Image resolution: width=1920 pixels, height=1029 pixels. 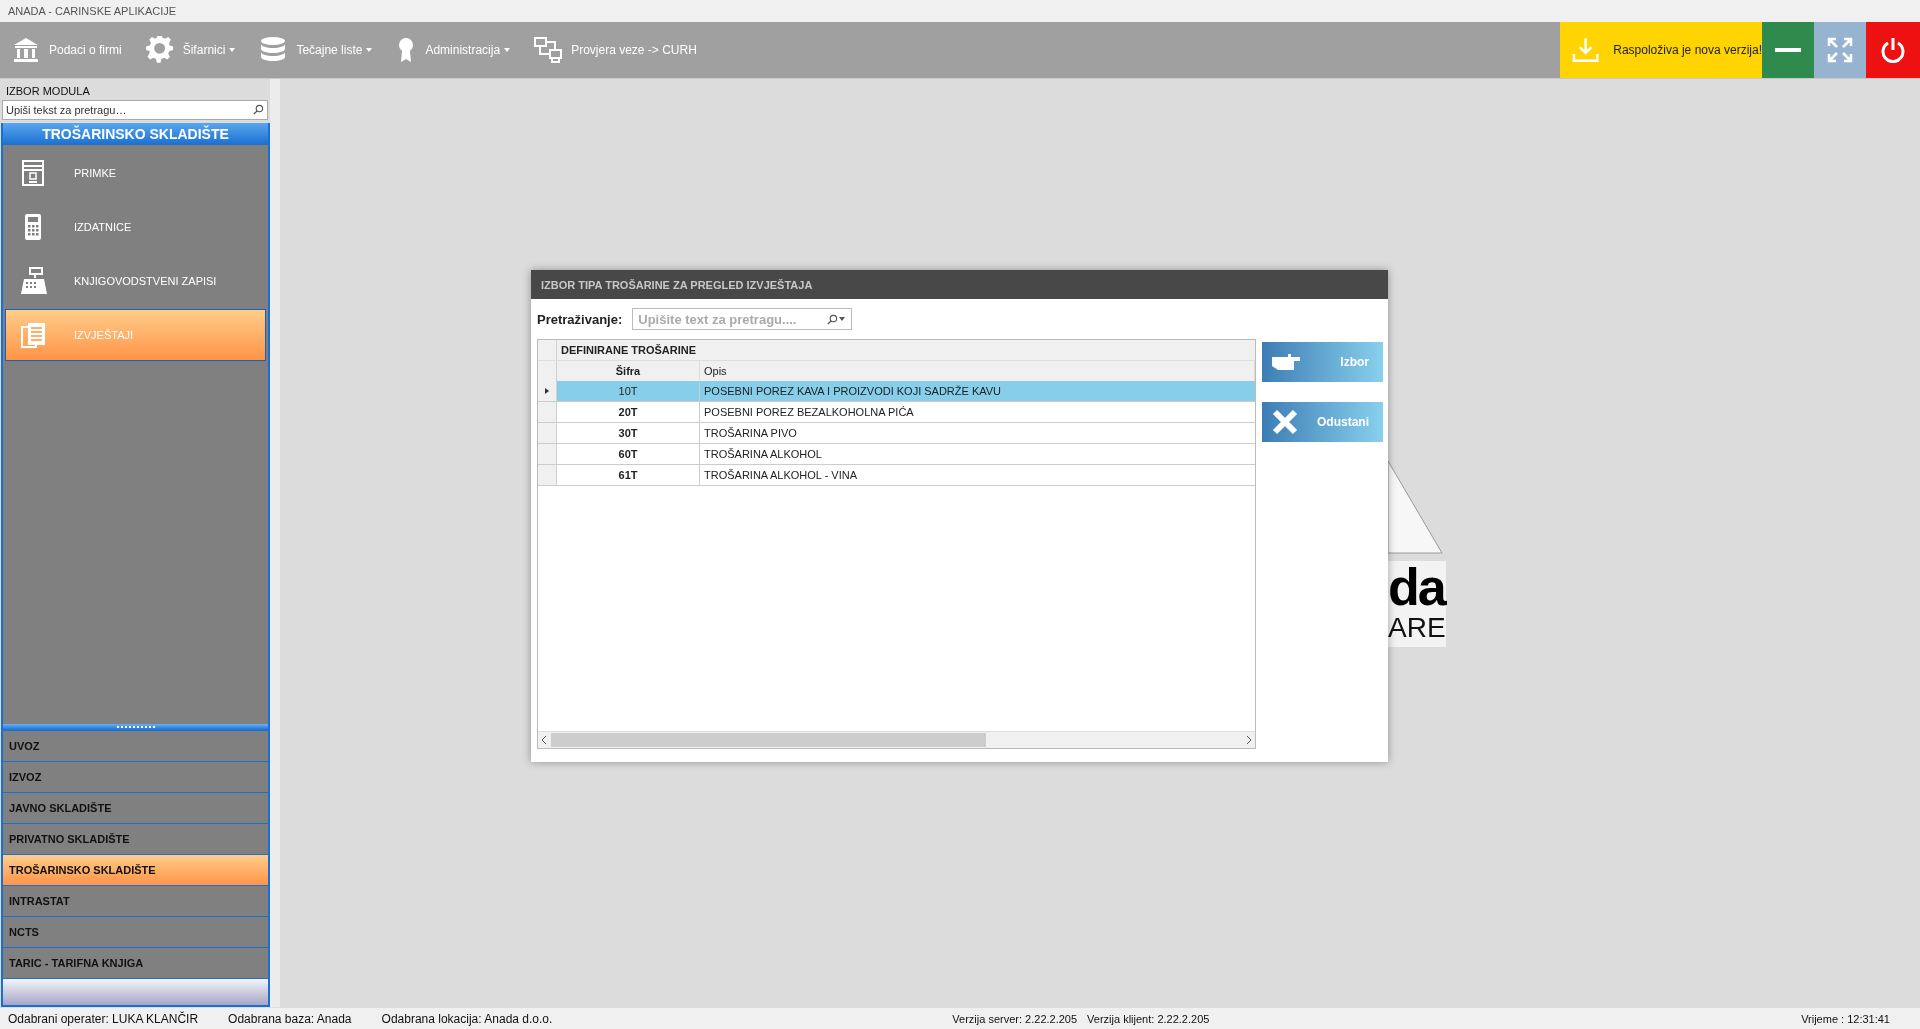 I want to click on logo-text: da, so click(x=1416, y=587).